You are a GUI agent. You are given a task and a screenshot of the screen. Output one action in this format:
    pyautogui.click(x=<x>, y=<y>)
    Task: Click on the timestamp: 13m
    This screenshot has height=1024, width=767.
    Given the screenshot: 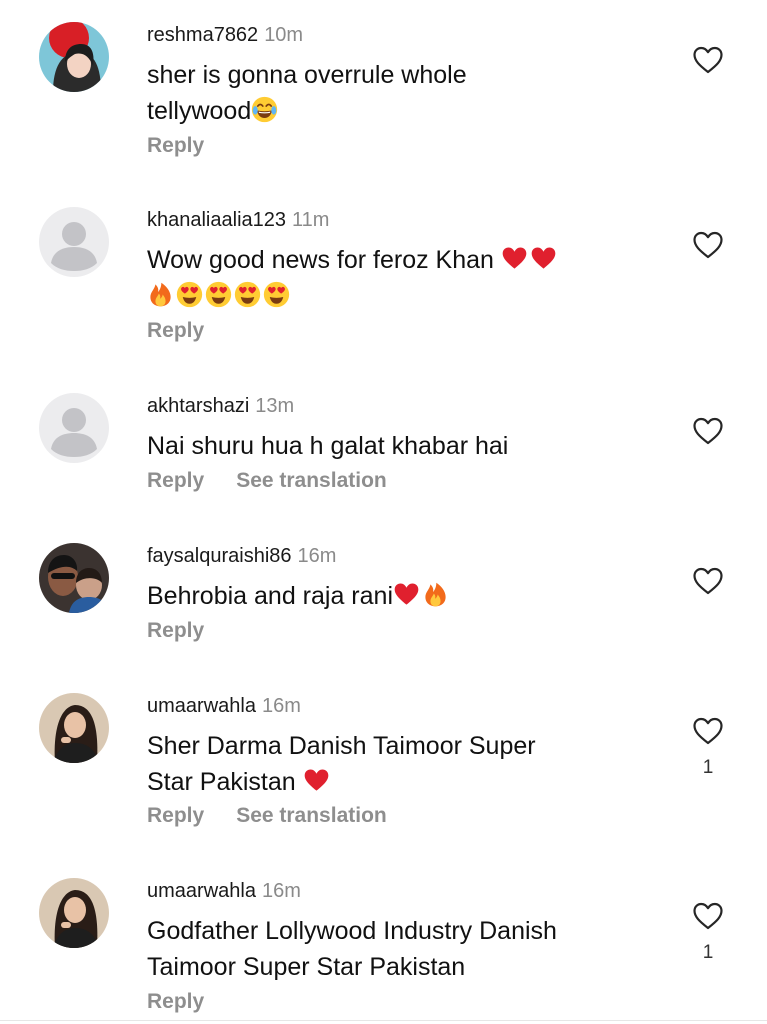 What is the action you would take?
    pyautogui.click(x=275, y=406)
    